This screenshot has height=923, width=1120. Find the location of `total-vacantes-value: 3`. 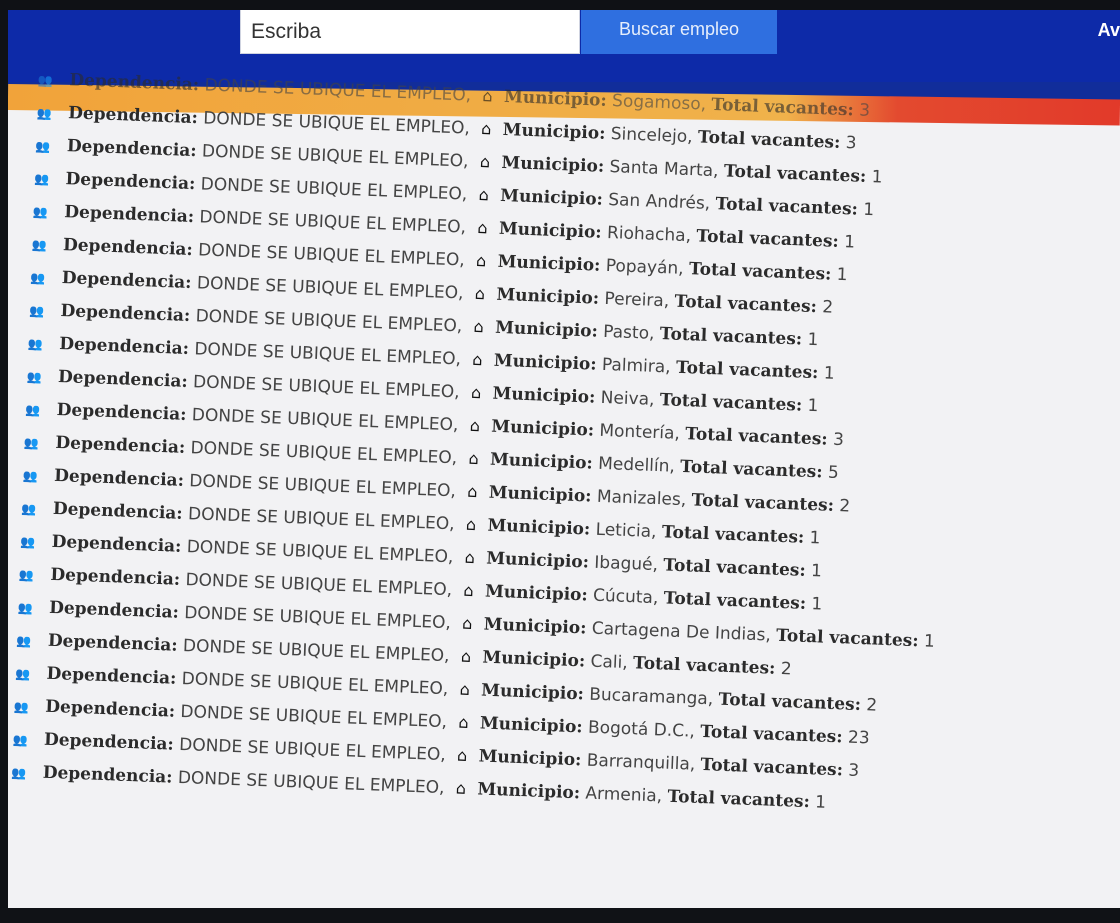

total-vacantes-value: 3 is located at coordinates (838, 440).